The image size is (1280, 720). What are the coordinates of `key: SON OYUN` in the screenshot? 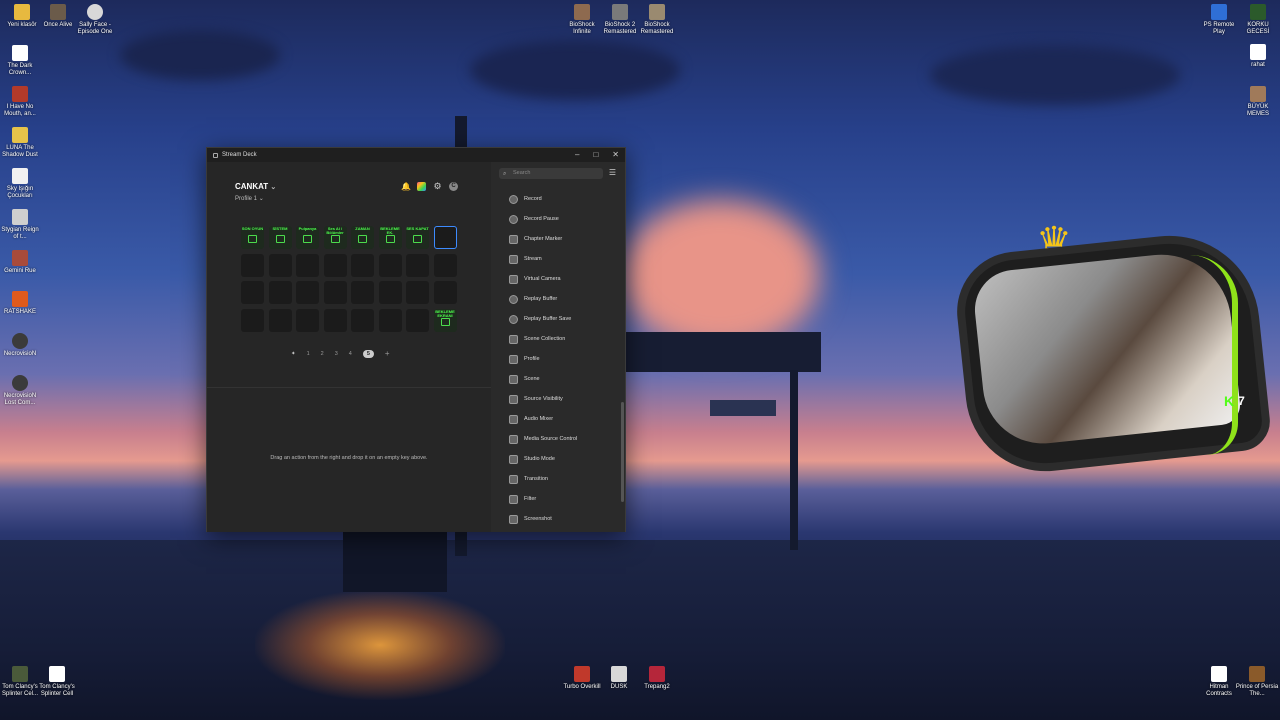 It's located at (252, 237).